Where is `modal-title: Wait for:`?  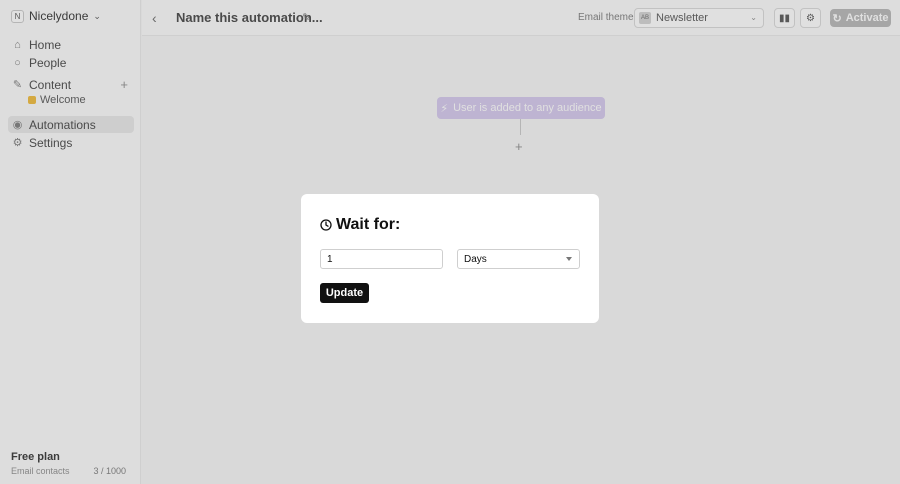 modal-title: Wait for: is located at coordinates (368, 224).